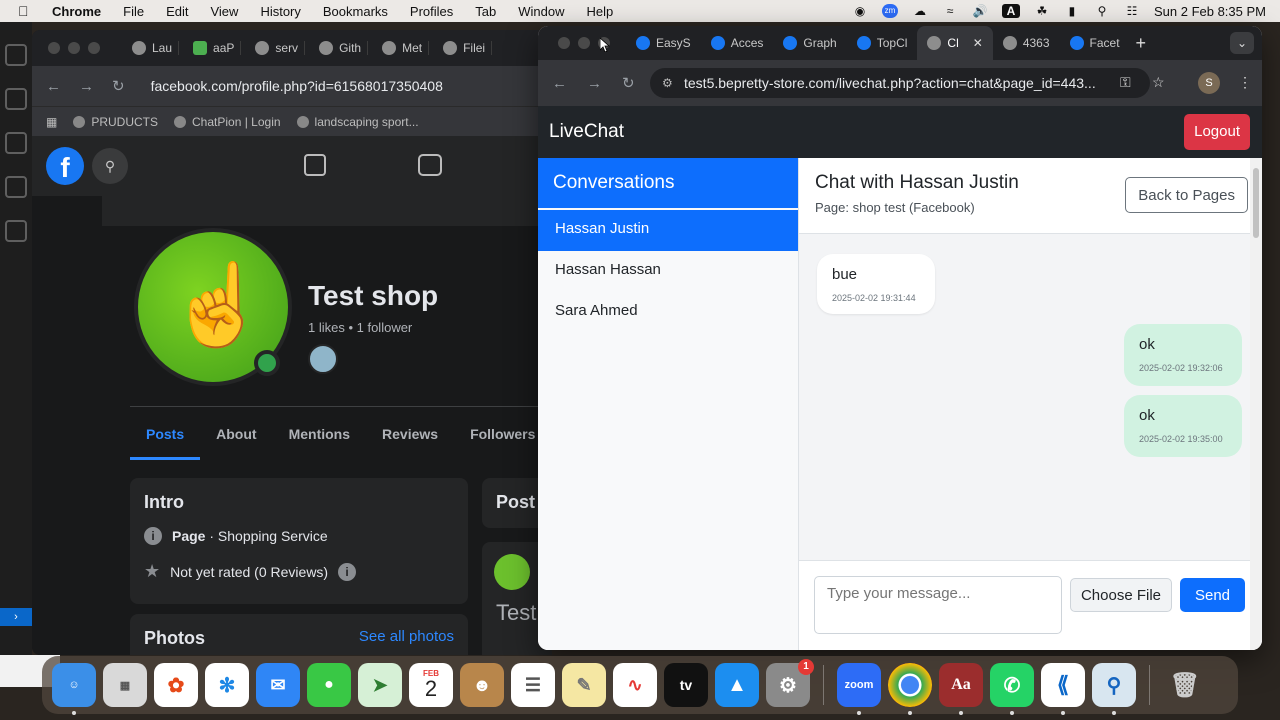 The image size is (1280, 720). What do you see at coordinates (341, 48) in the screenshot?
I see `fb-browser-tab: Gith` at bounding box center [341, 48].